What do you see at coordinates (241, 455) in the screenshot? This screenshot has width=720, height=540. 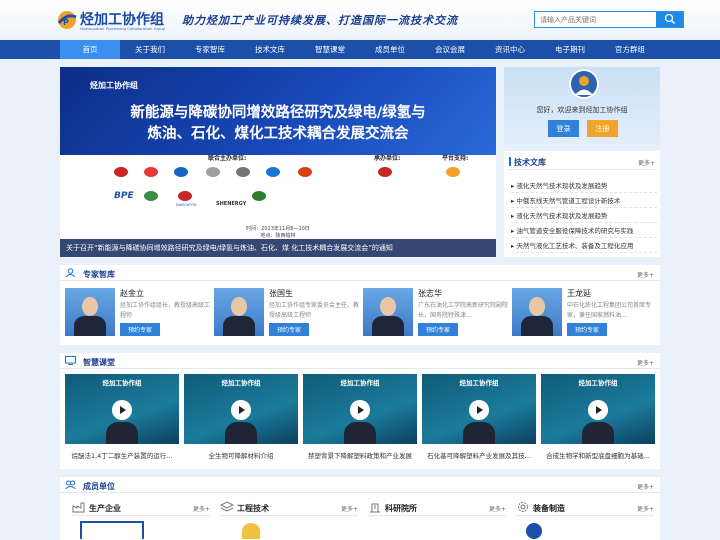 I see `course-title: 全生物可降解材料介绍` at bounding box center [241, 455].